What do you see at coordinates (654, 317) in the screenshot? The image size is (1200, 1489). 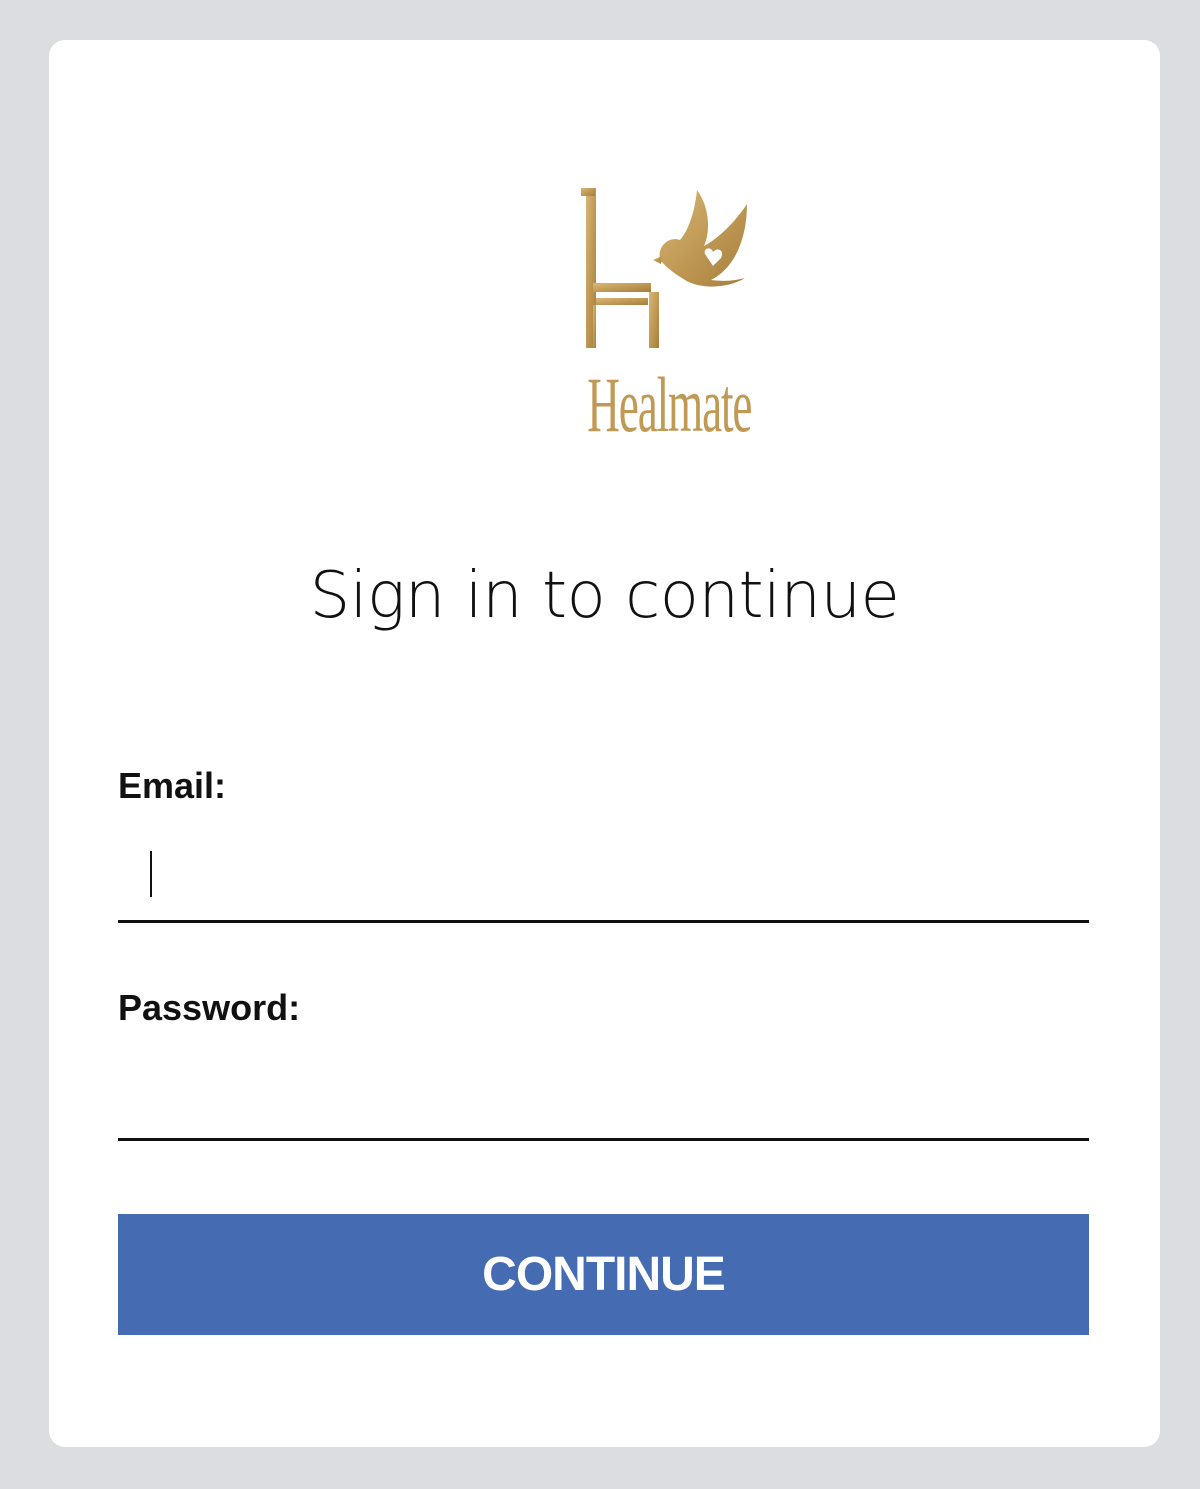 I see `healmate-logo: Healmate` at bounding box center [654, 317].